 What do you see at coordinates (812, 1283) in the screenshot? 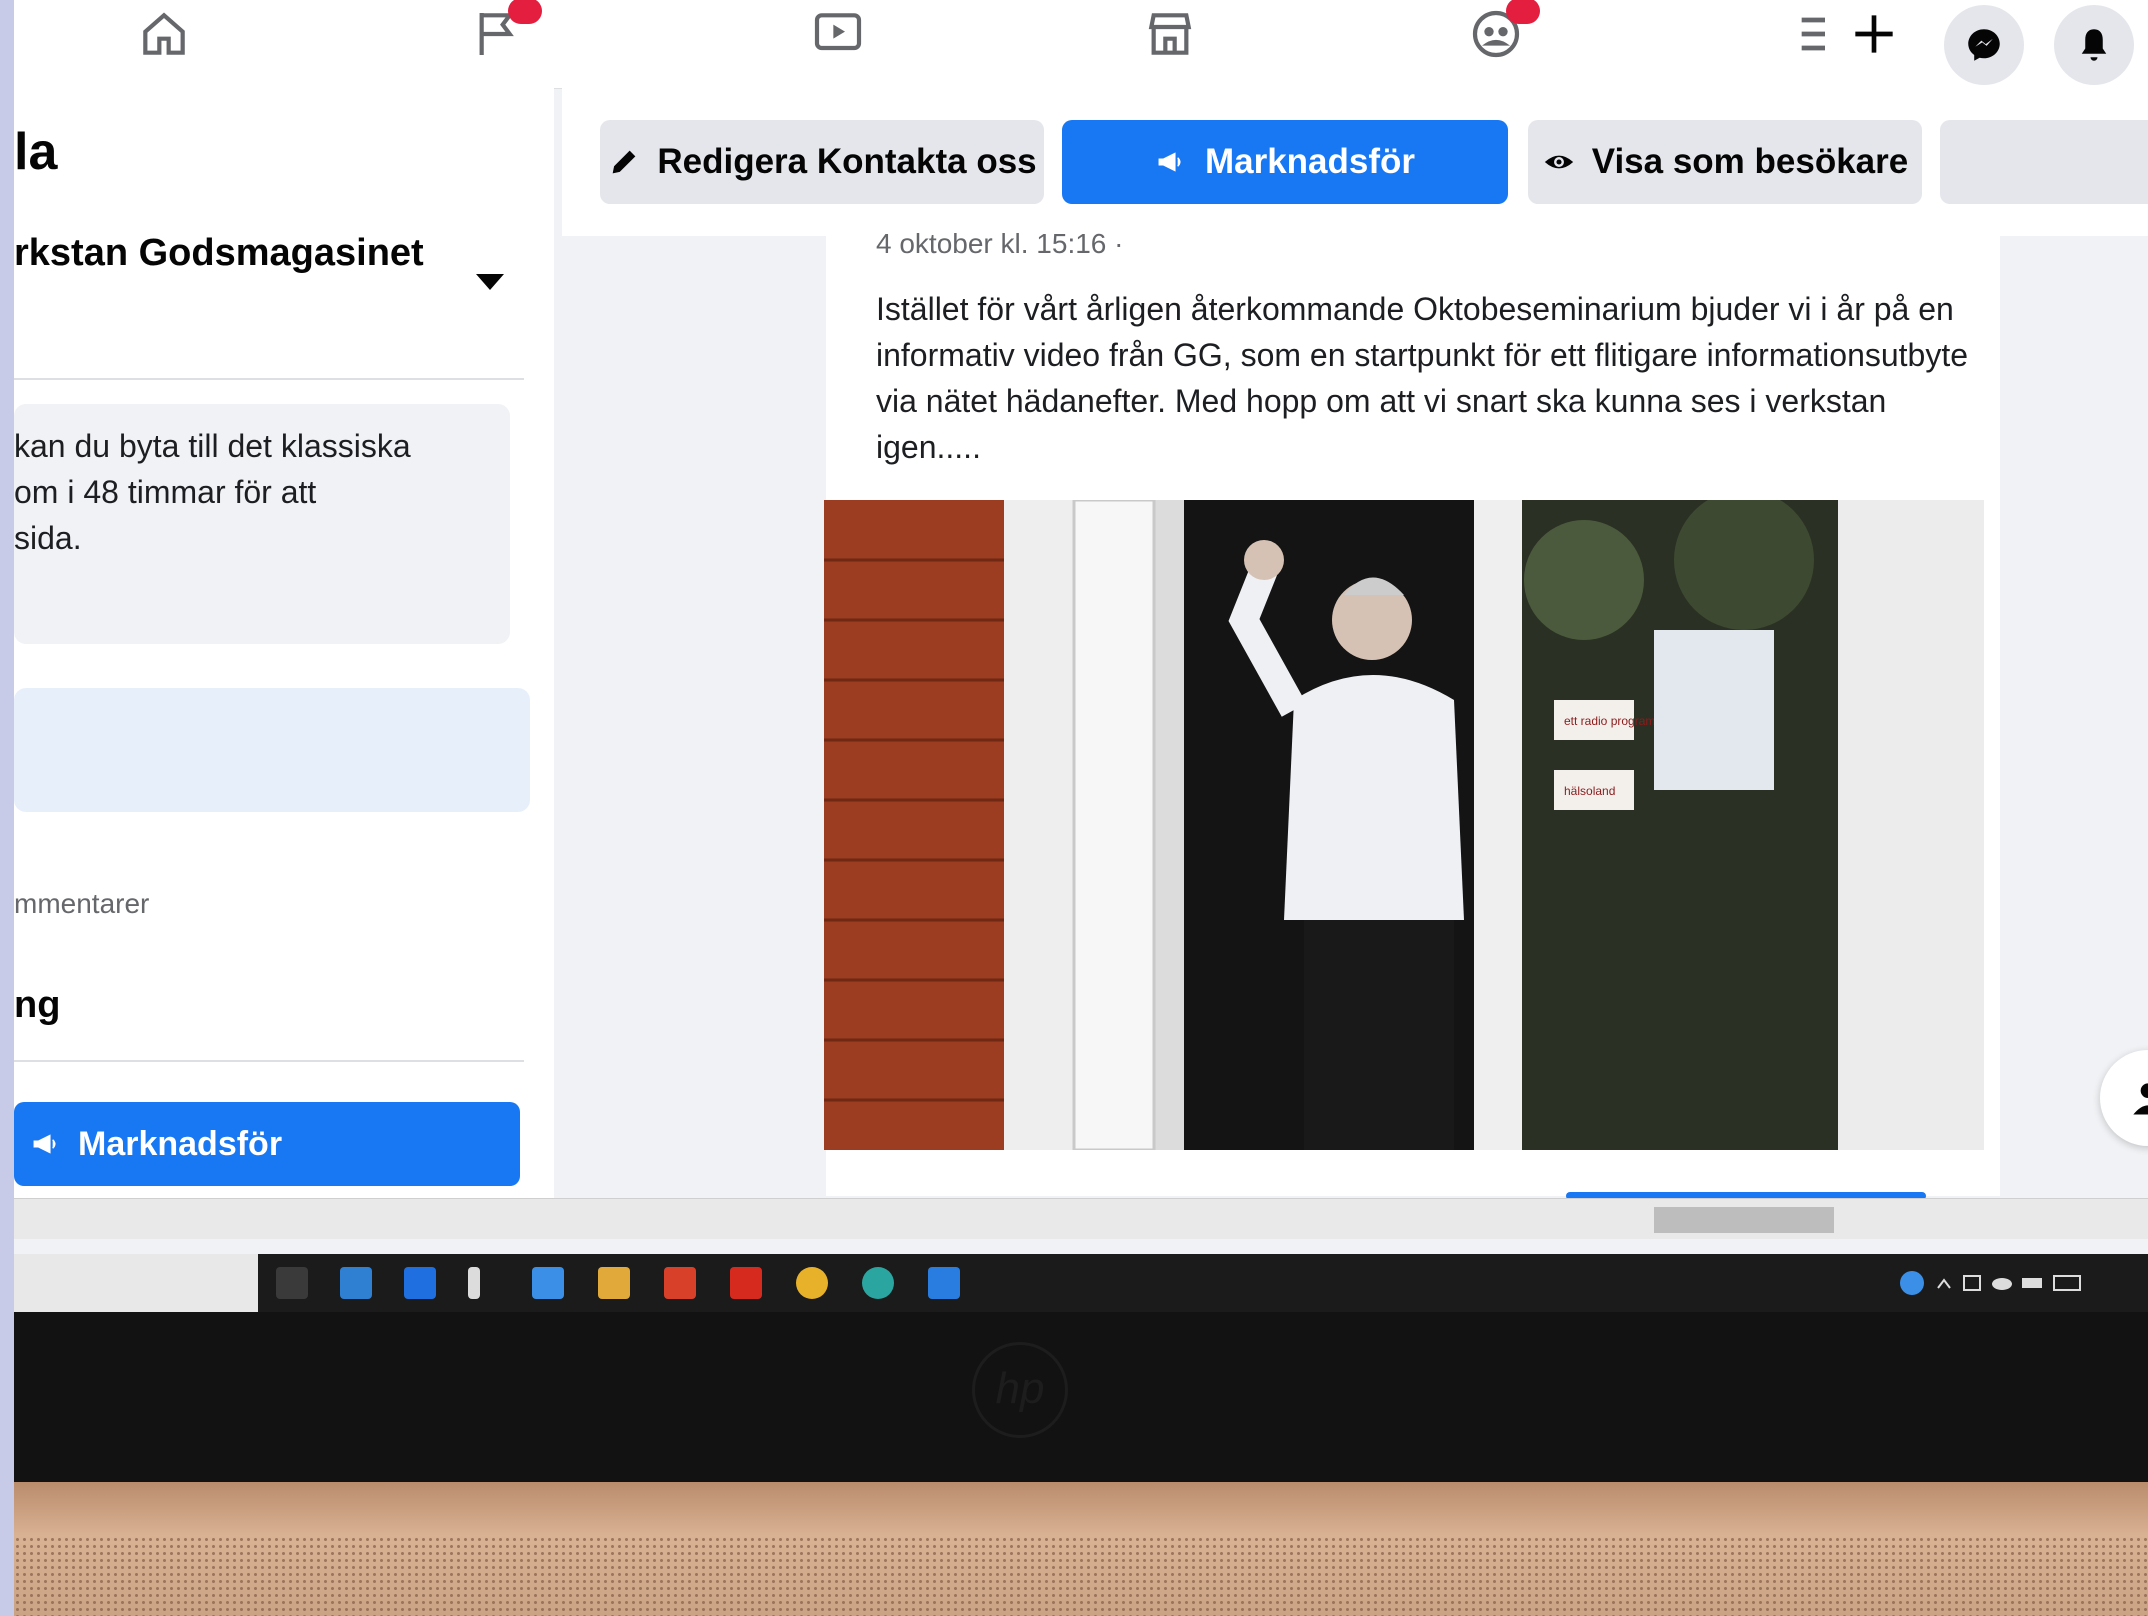
I see `chrome-icon` at bounding box center [812, 1283].